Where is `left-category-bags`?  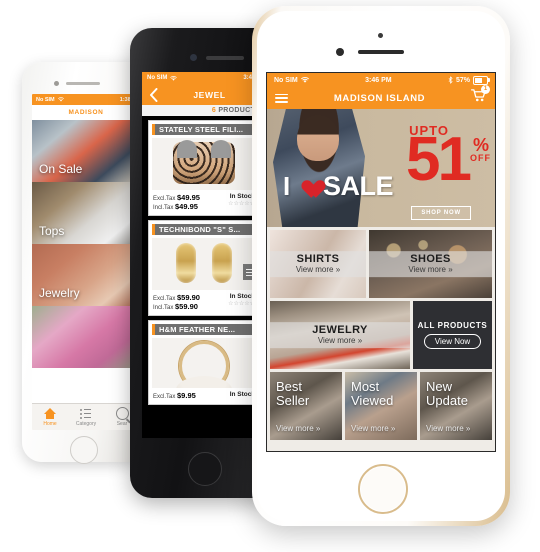 left-category-bags is located at coordinates (86, 337).